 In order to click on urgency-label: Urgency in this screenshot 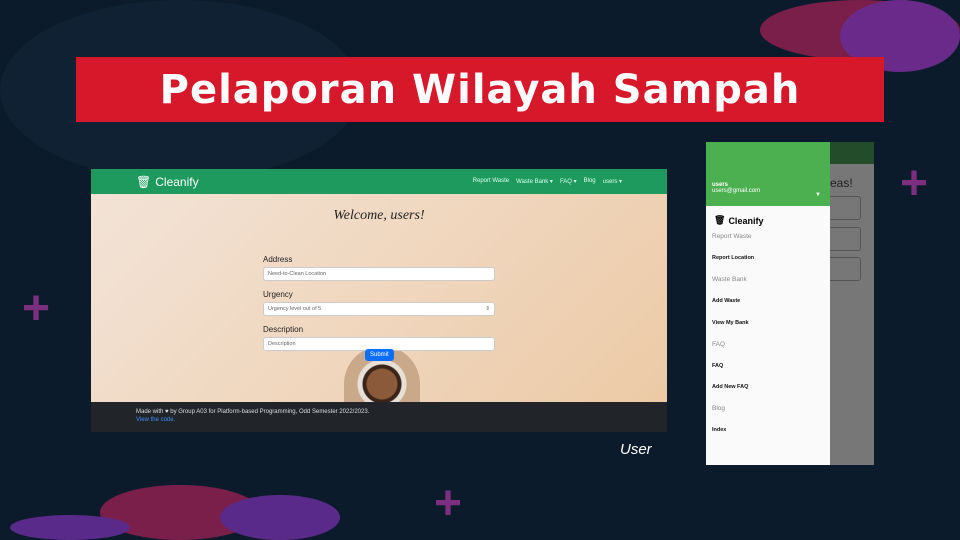, I will do `click(278, 294)`.